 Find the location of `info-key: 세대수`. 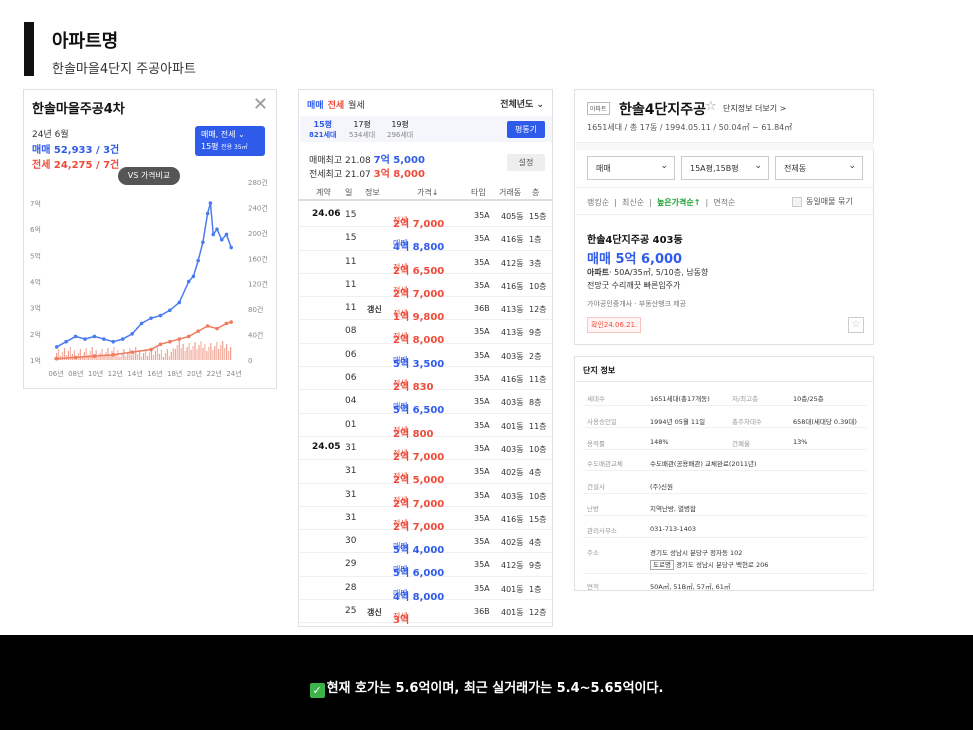

info-key: 세대수 is located at coordinates (596, 399).